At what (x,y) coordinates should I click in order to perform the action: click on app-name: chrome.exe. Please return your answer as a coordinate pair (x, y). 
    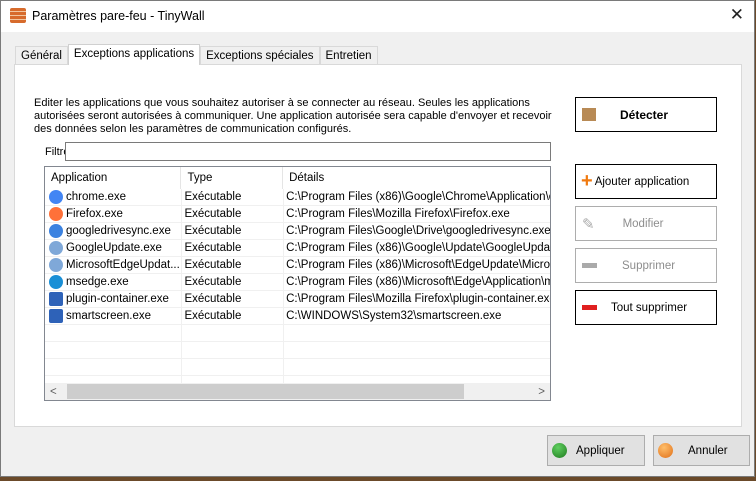
    Looking at the image, I should click on (96, 197).